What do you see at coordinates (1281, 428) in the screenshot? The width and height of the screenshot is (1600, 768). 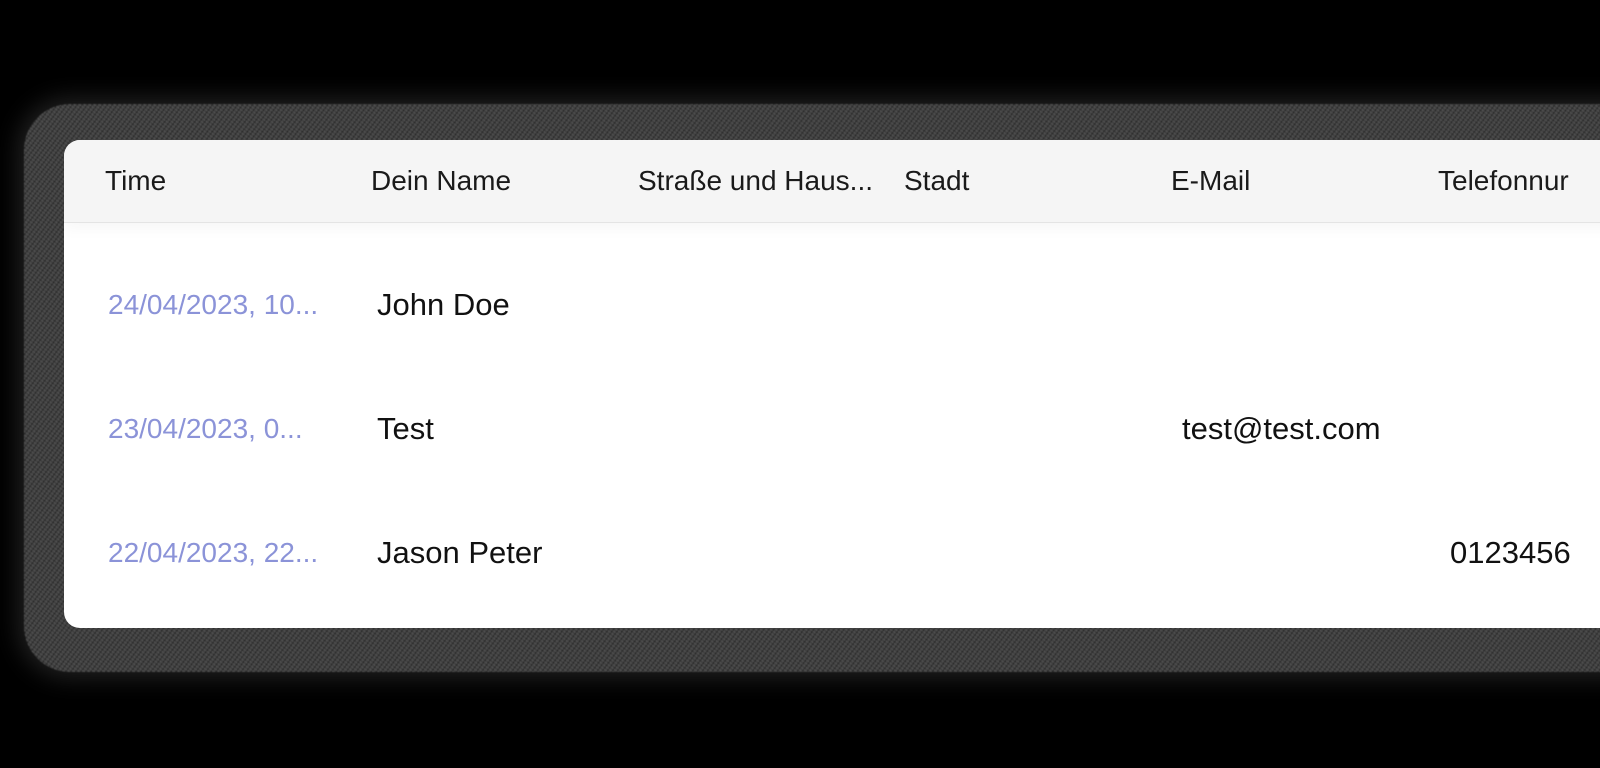 I see `email-cell: test@test.com` at bounding box center [1281, 428].